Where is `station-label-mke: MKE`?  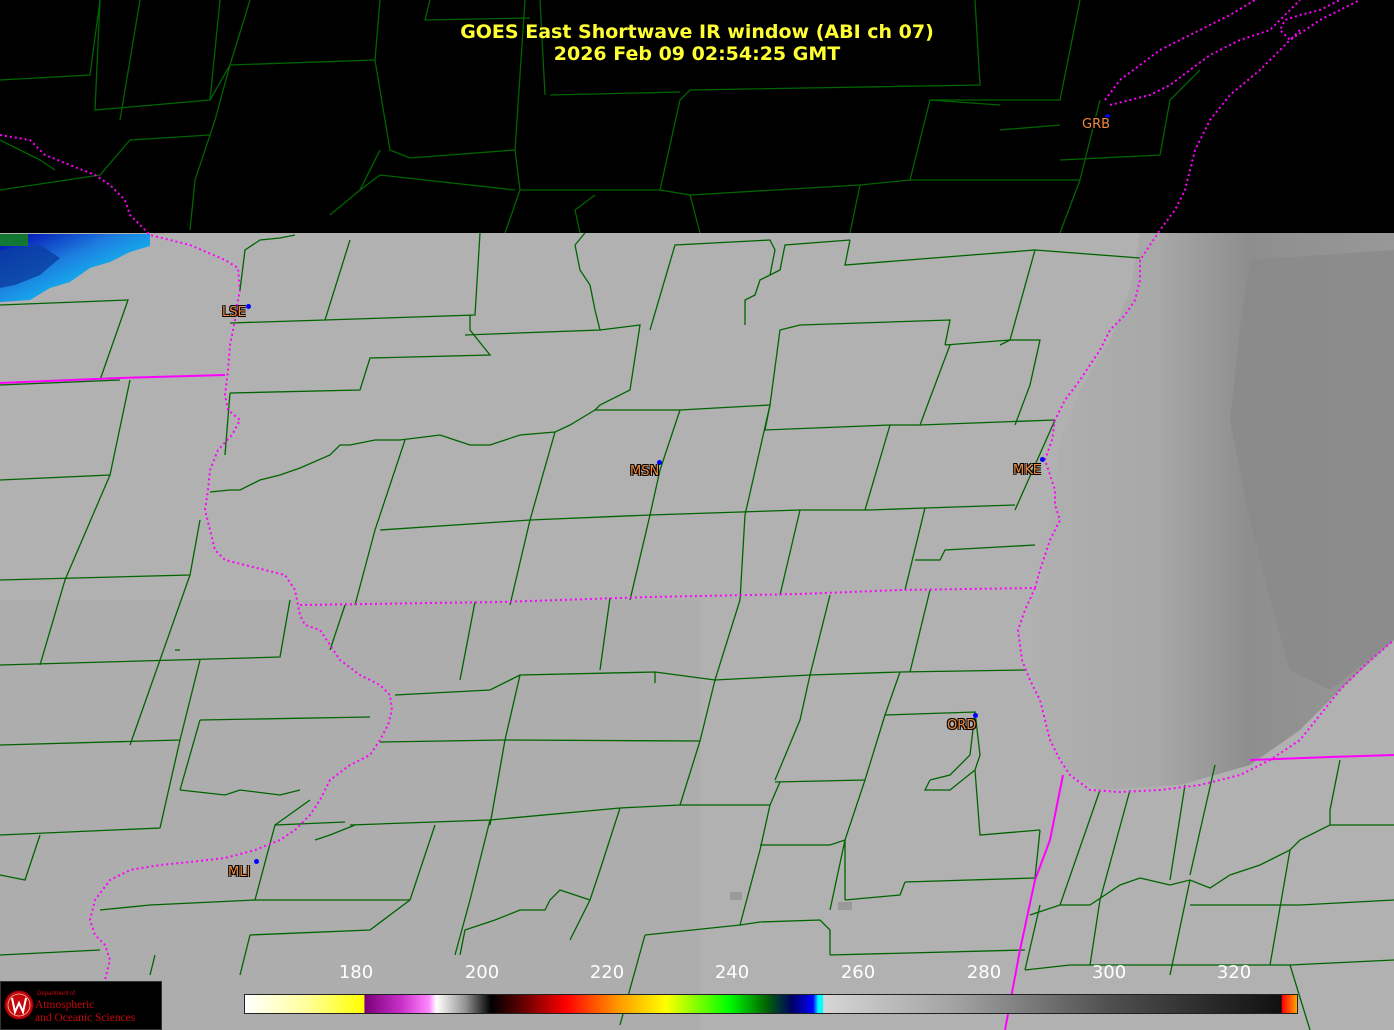
station-label-mke: MKE is located at coordinates (1027, 470).